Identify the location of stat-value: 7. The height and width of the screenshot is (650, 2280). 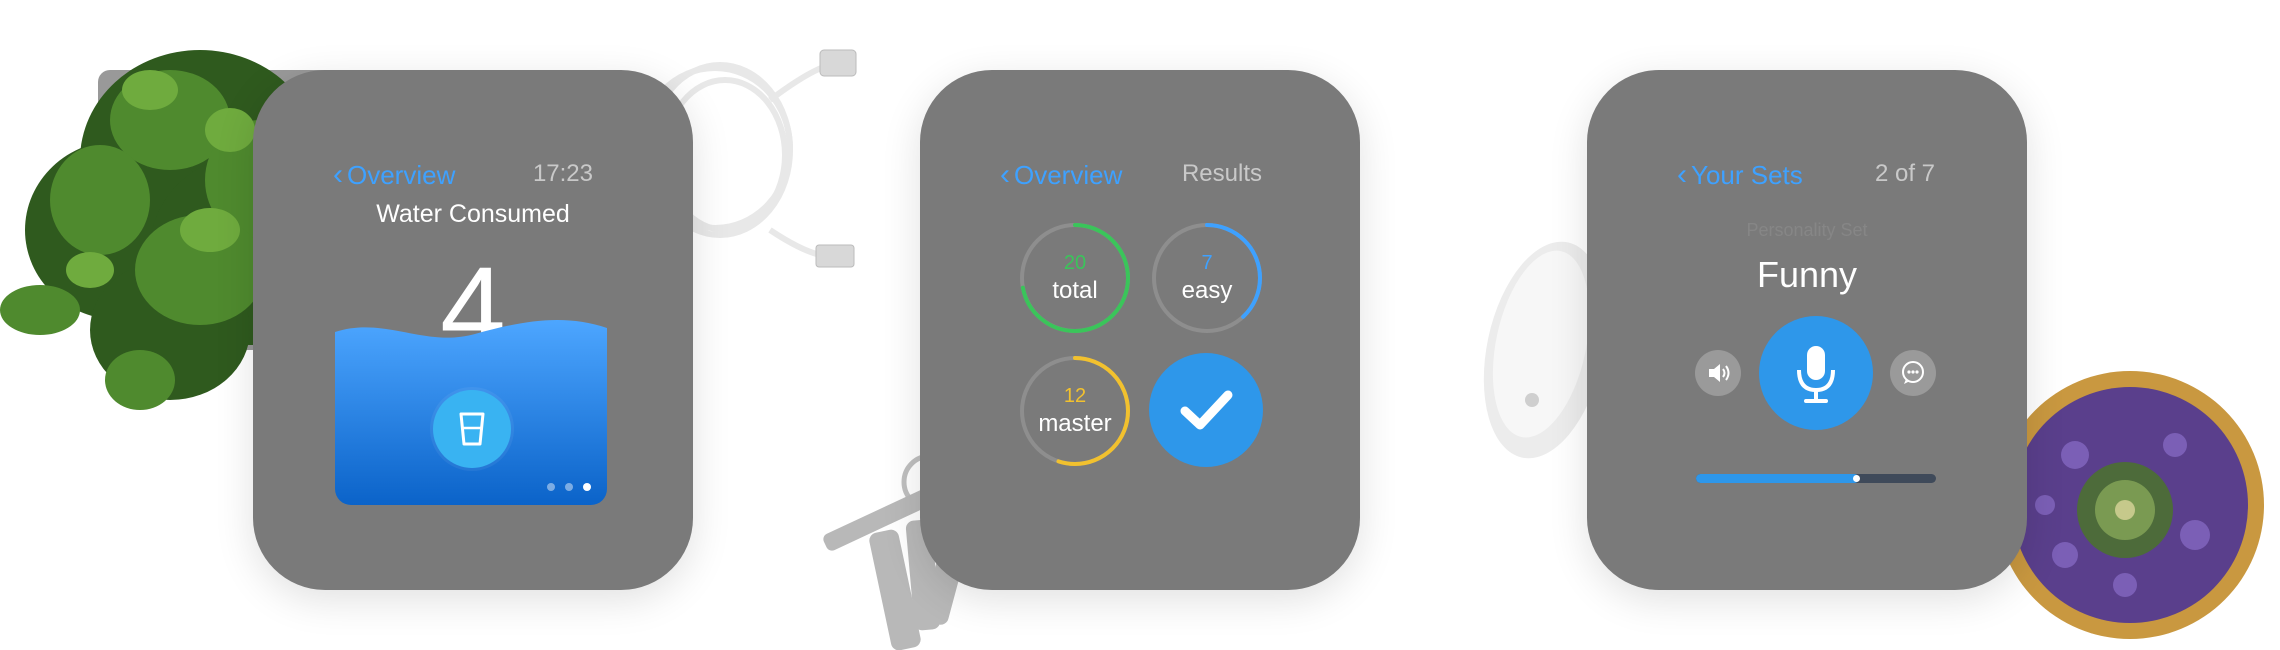
(1207, 263).